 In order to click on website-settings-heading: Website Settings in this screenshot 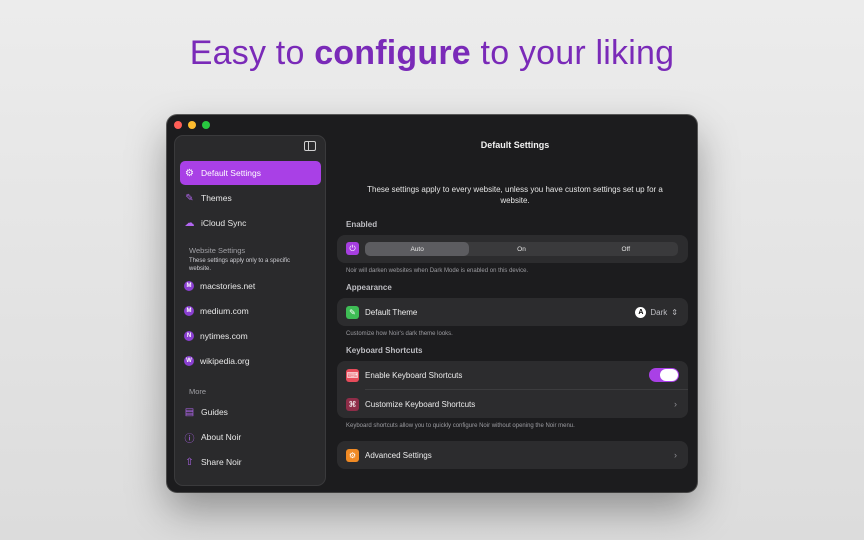, I will do `click(217, 250)`.